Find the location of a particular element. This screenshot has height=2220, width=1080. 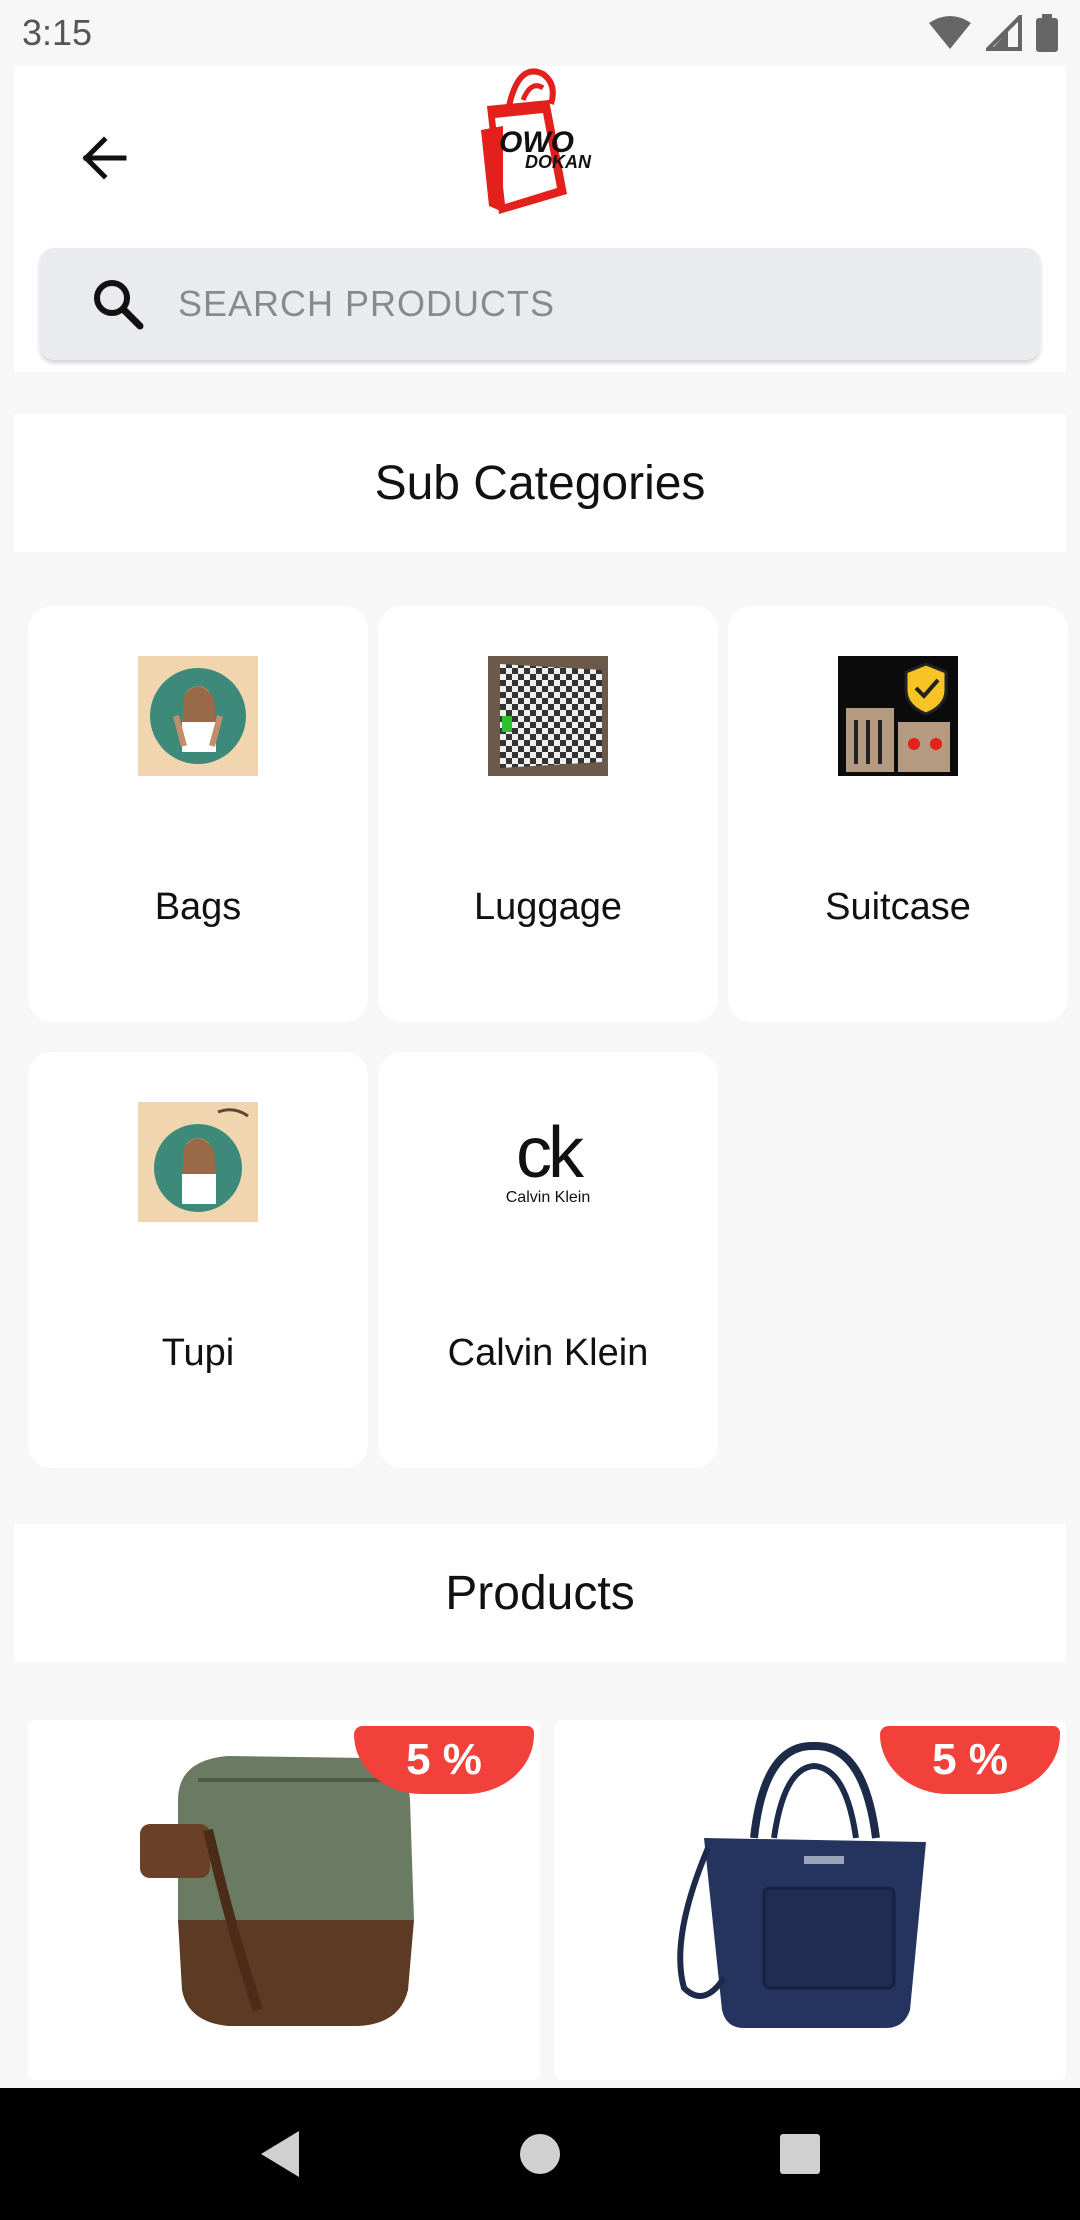

search-icon is located at coordinates (119, 305).